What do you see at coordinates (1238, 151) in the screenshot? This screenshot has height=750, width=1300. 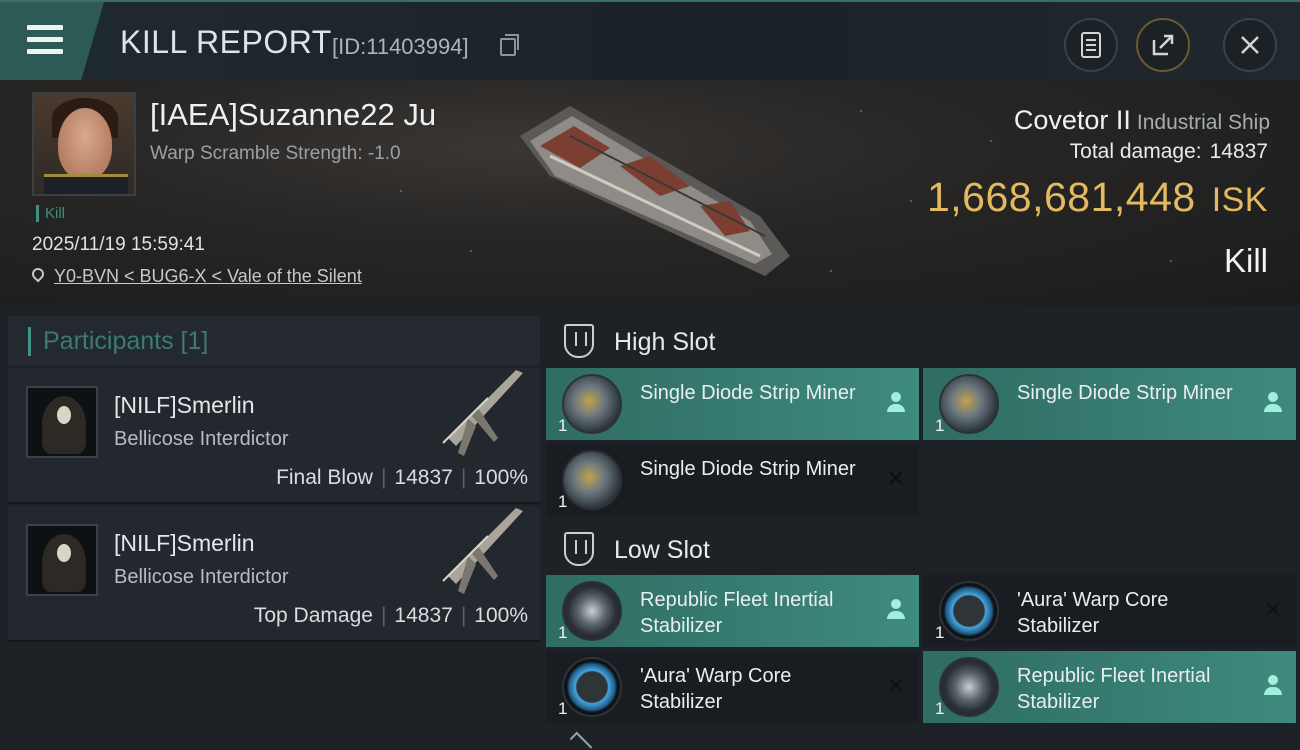 I see `total-damage-value: 14837` at bounding box center [1238, 151].